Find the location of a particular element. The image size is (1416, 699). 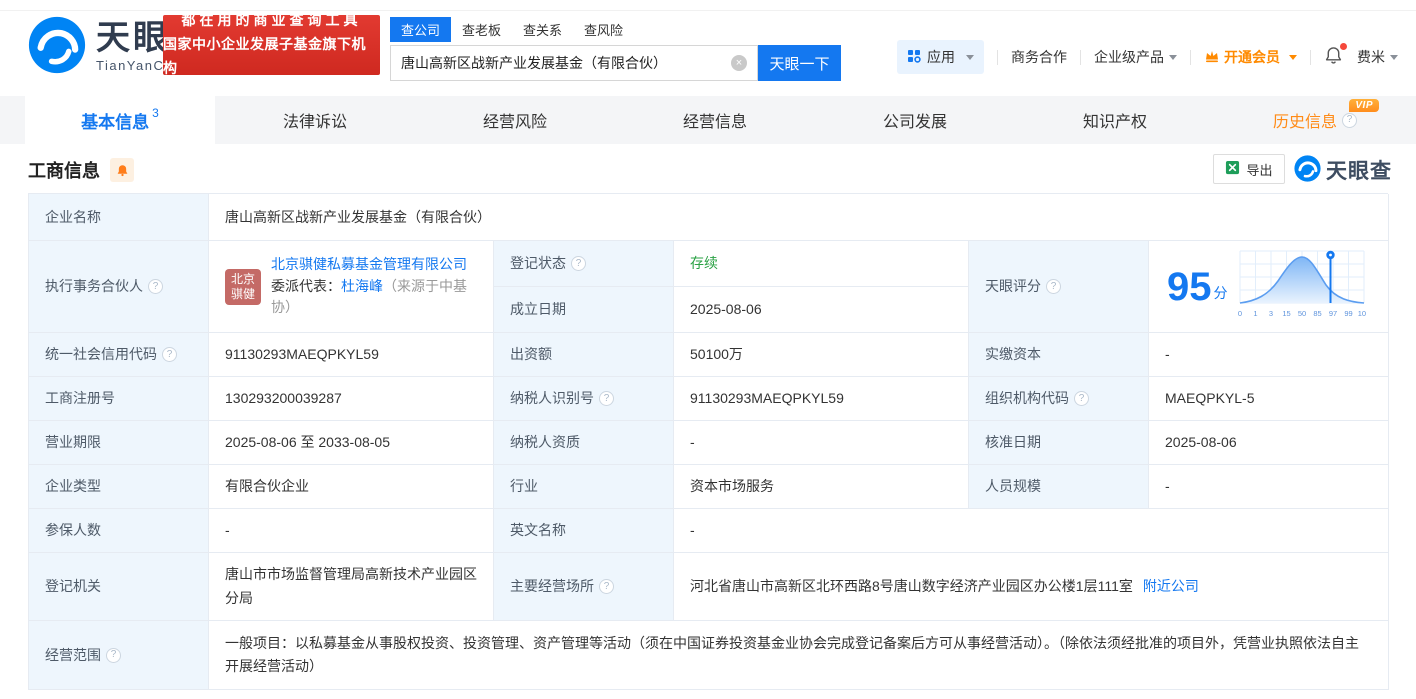

search-block: 查公司 查老板 查关系 查风险 天眼一下 is located at coordinates (615, 49).